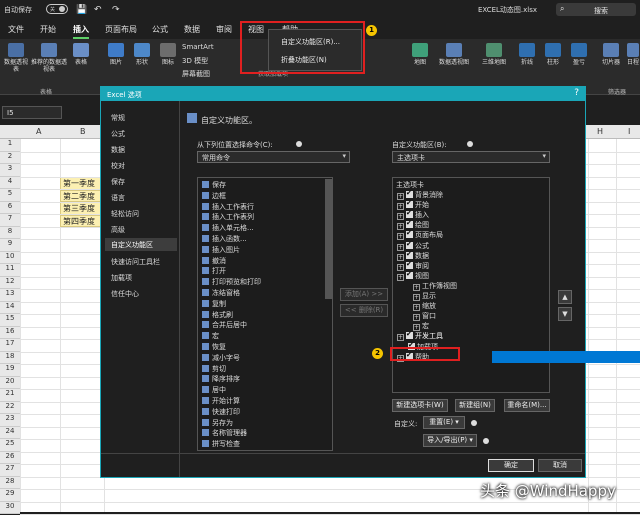 The image size is (640, 515). What do you see at coordinates (471, 157) in the screenshot?
I see `customize-ribbon-select: 主选项卡` at bounding box center [471, 157].